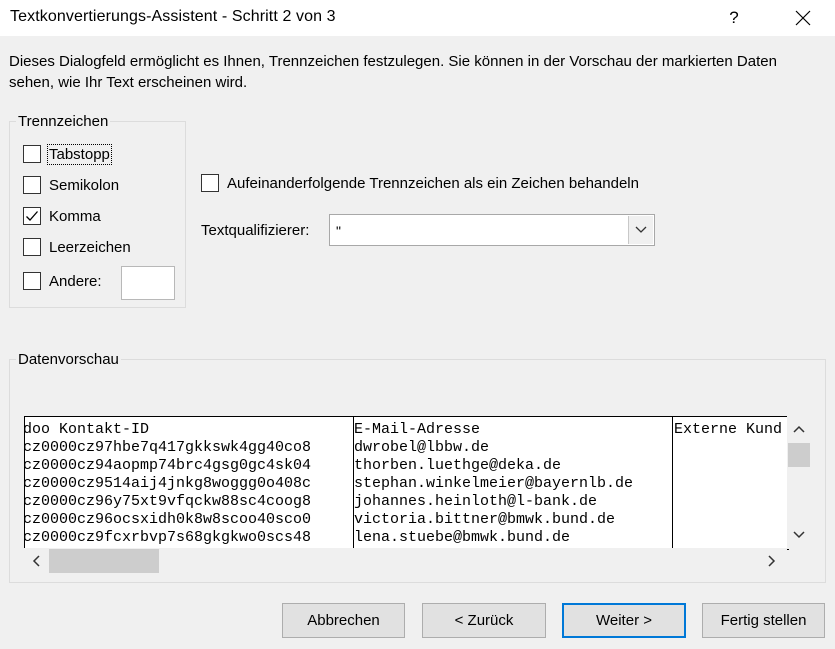 This screenshot has height=649, width=835. I want to click on cancel-button: Abbrechen, so click(343, 620).